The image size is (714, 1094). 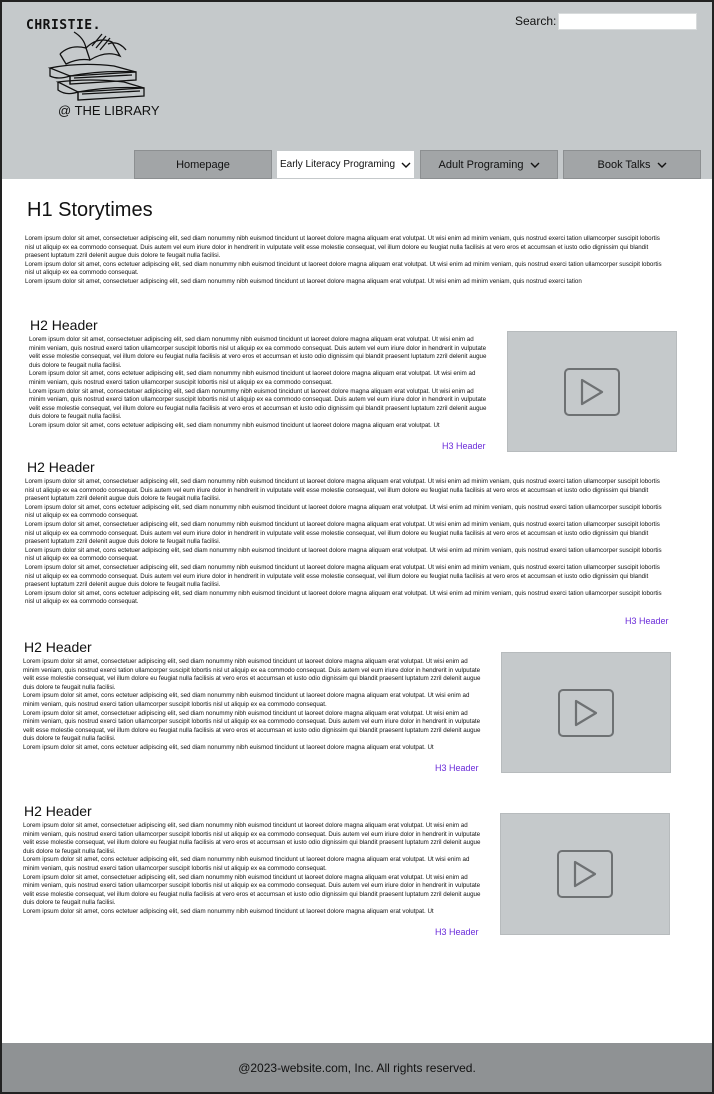 I want to click on books-stack-icon, so click(x=96, y=66).